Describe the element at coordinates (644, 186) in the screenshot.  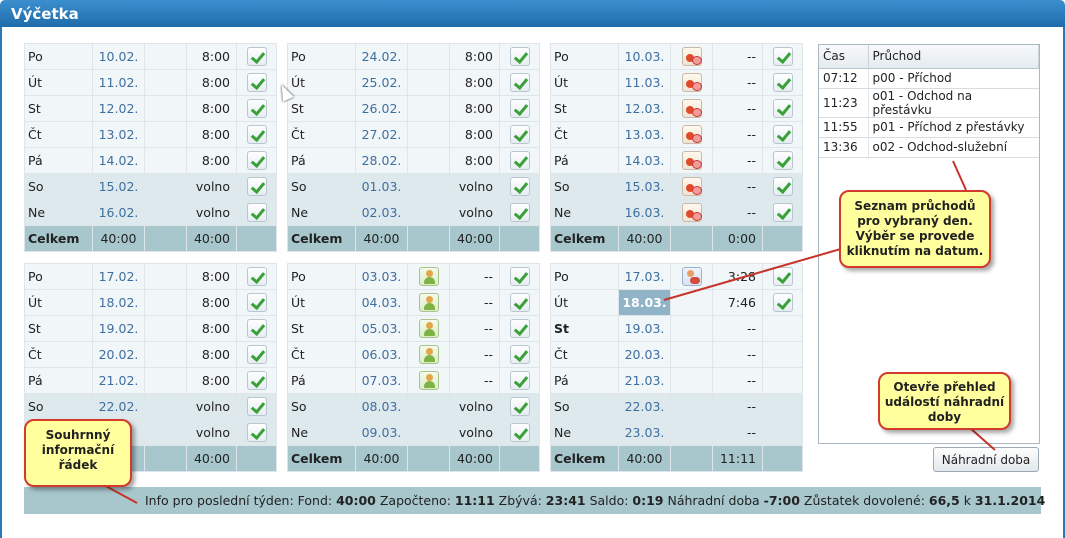
I see `day-date-link: 15.03.` at that location.